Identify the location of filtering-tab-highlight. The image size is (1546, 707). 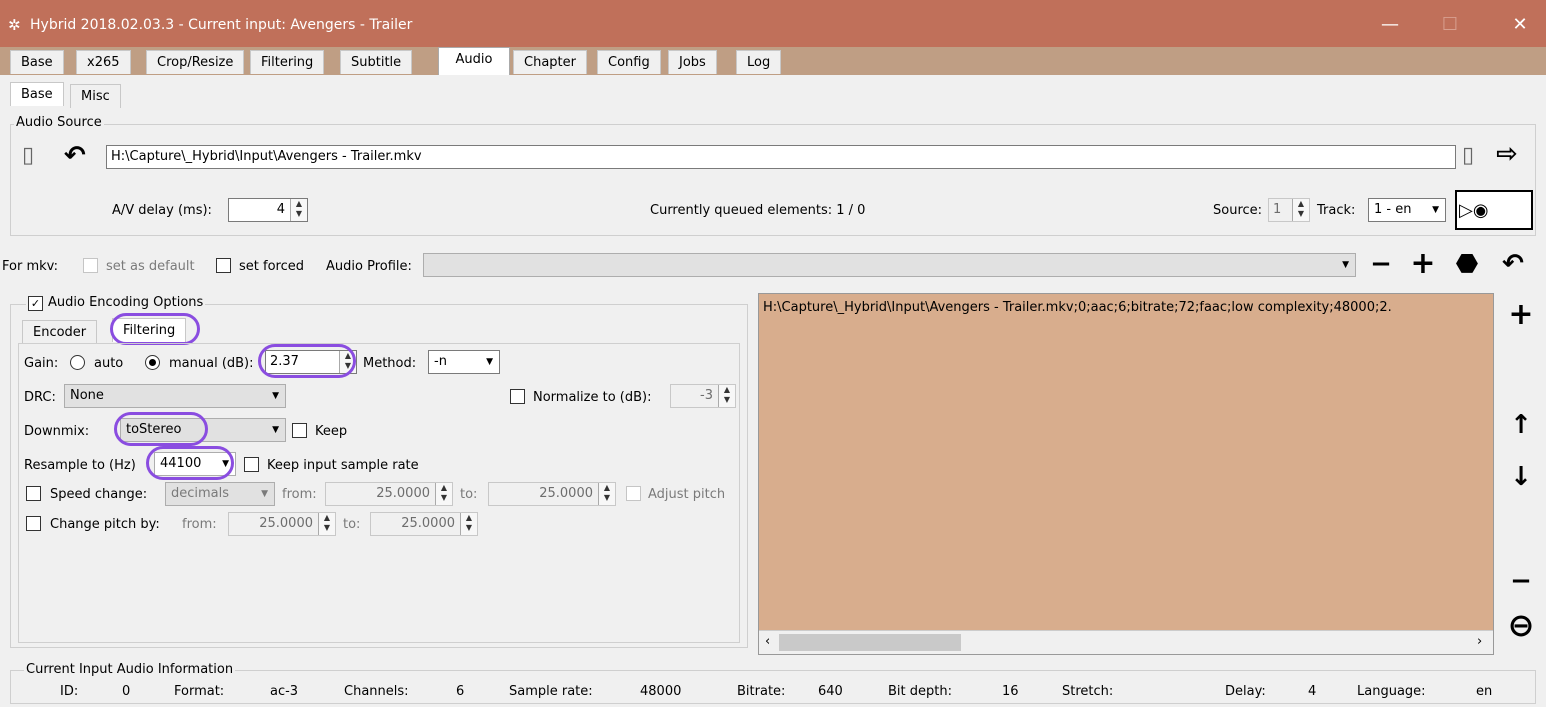
(155, 329).